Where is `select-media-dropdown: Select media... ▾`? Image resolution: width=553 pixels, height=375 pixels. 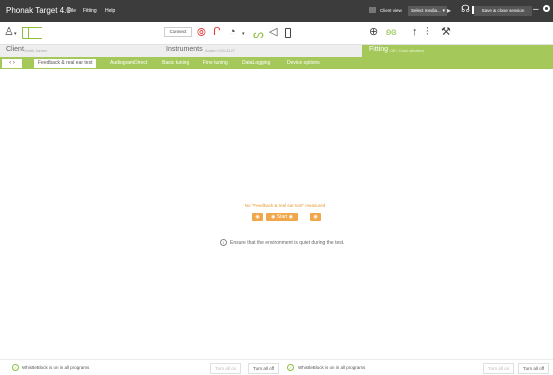
select-media-dropdown: Select media... ▾ is located at coordinates (427, 11).